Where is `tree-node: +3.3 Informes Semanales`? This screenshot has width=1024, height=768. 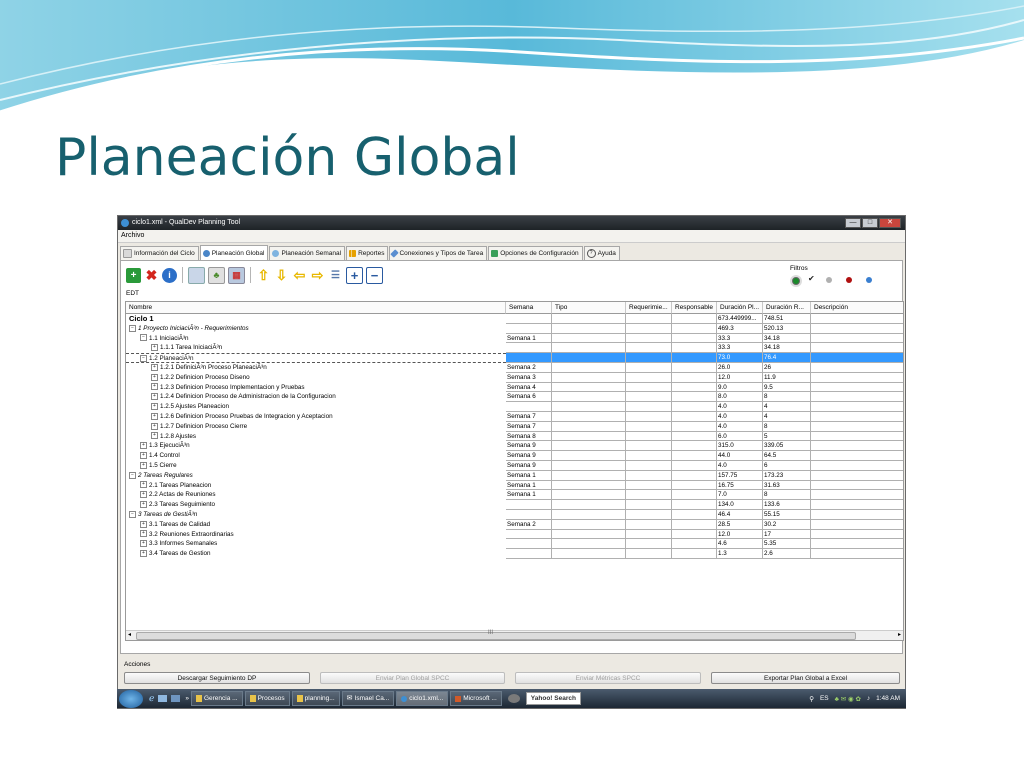
tree-node: +3.3 Informes Semanales is located at coordinates (323, 544).